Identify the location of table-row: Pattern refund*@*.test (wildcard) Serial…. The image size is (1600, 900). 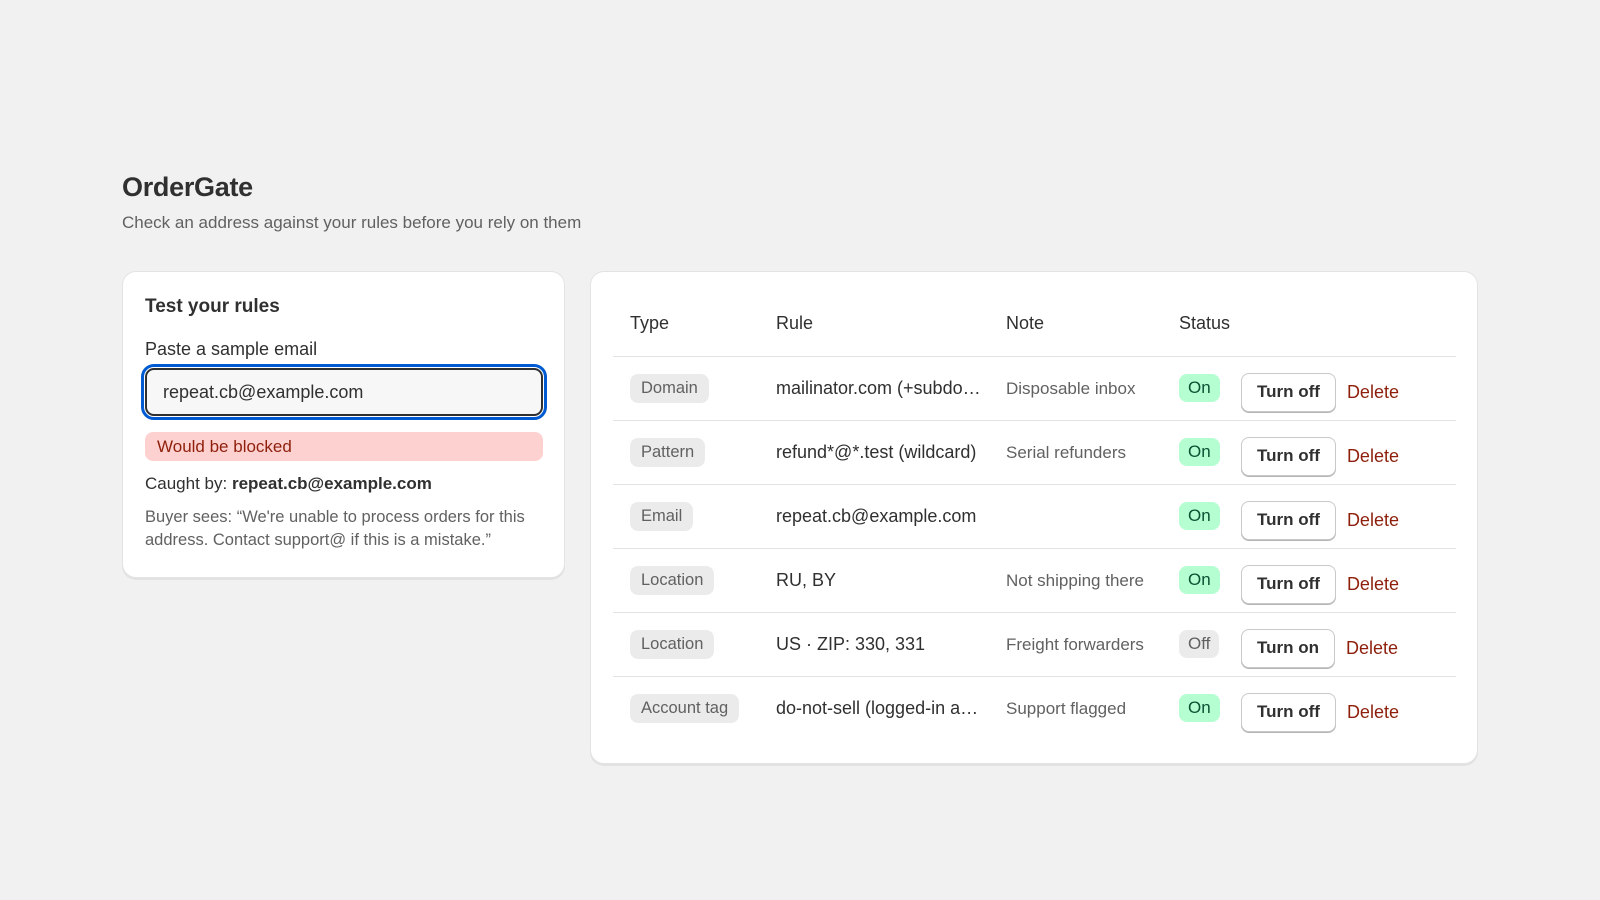
(1034, 451).